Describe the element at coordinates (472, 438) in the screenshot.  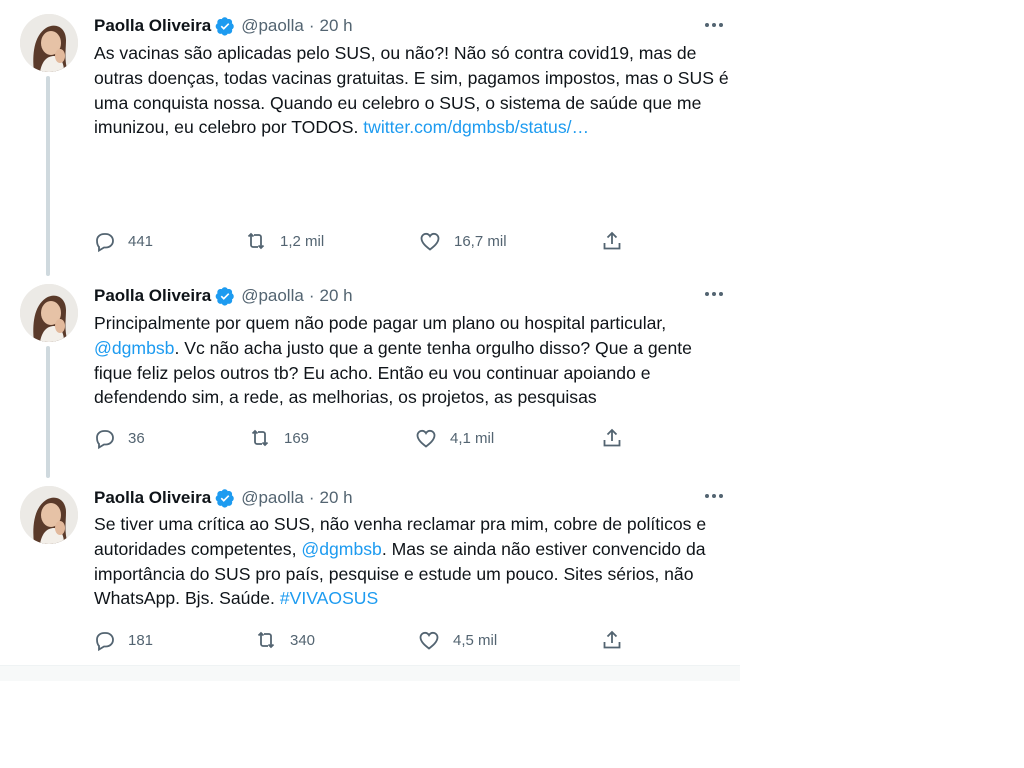
I see `like-count: 4,1 mil` at that location.